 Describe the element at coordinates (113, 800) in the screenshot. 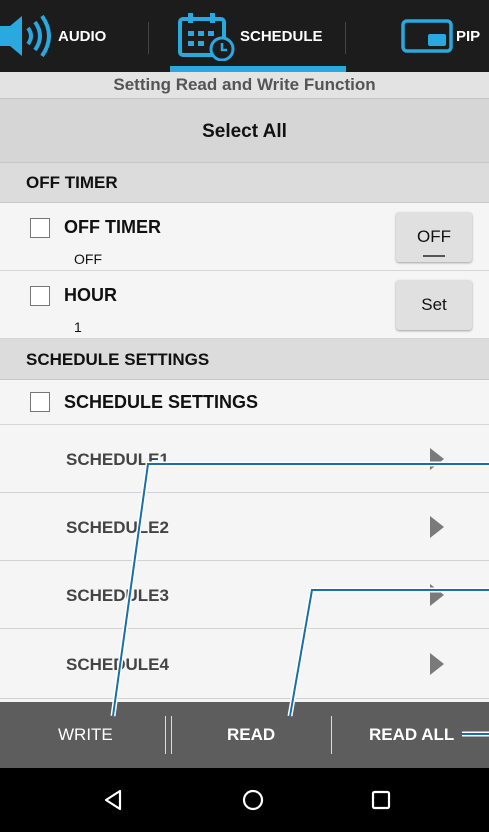

I see `back-icon` at that location.